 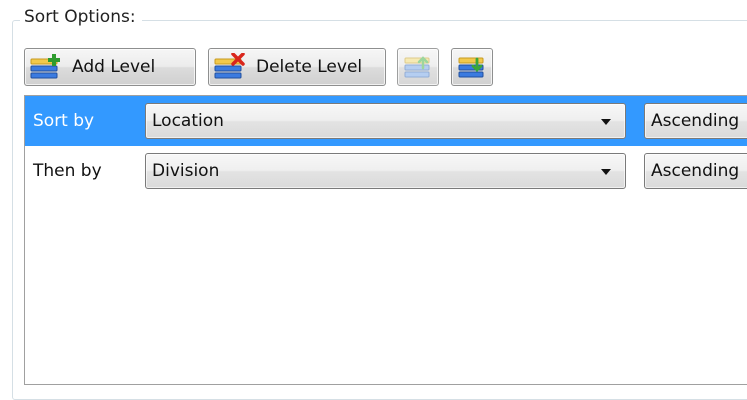 What do you see at coordinates (186, 171) in the screenshot?
I see `sort-field-value: Division` at bounding box center [186, 171].